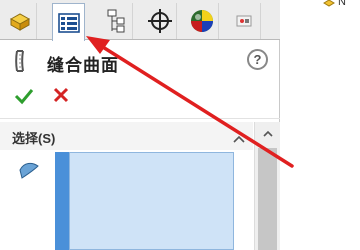 Image resolution: width=360 pixels, height=250 pixels. I want to click on color-sphere-icon, so click(202, 21).